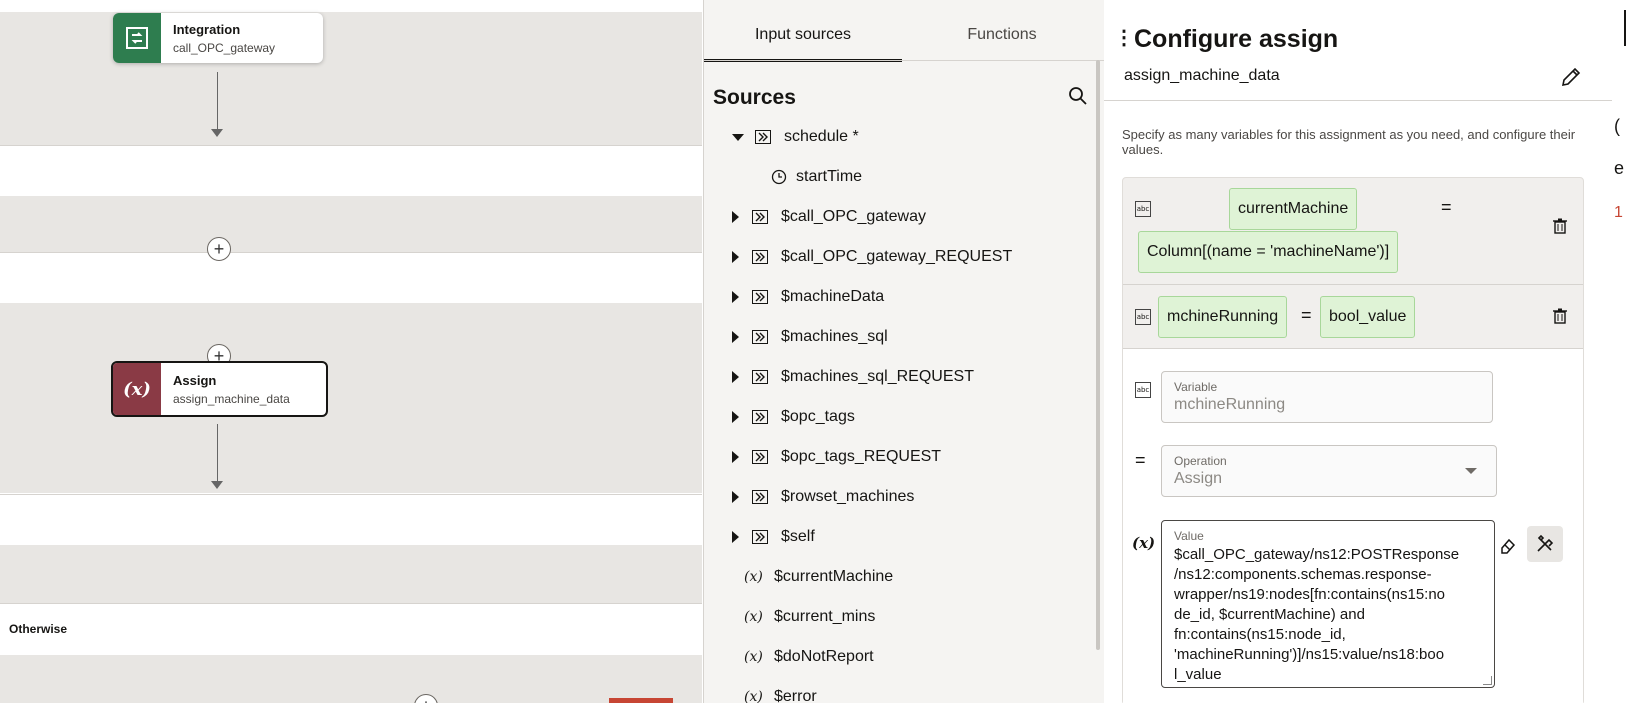 The width and height of the screenshot is (1626, 703). I want to click on tree-item: (x) $currentMachine, so click(818, 577).